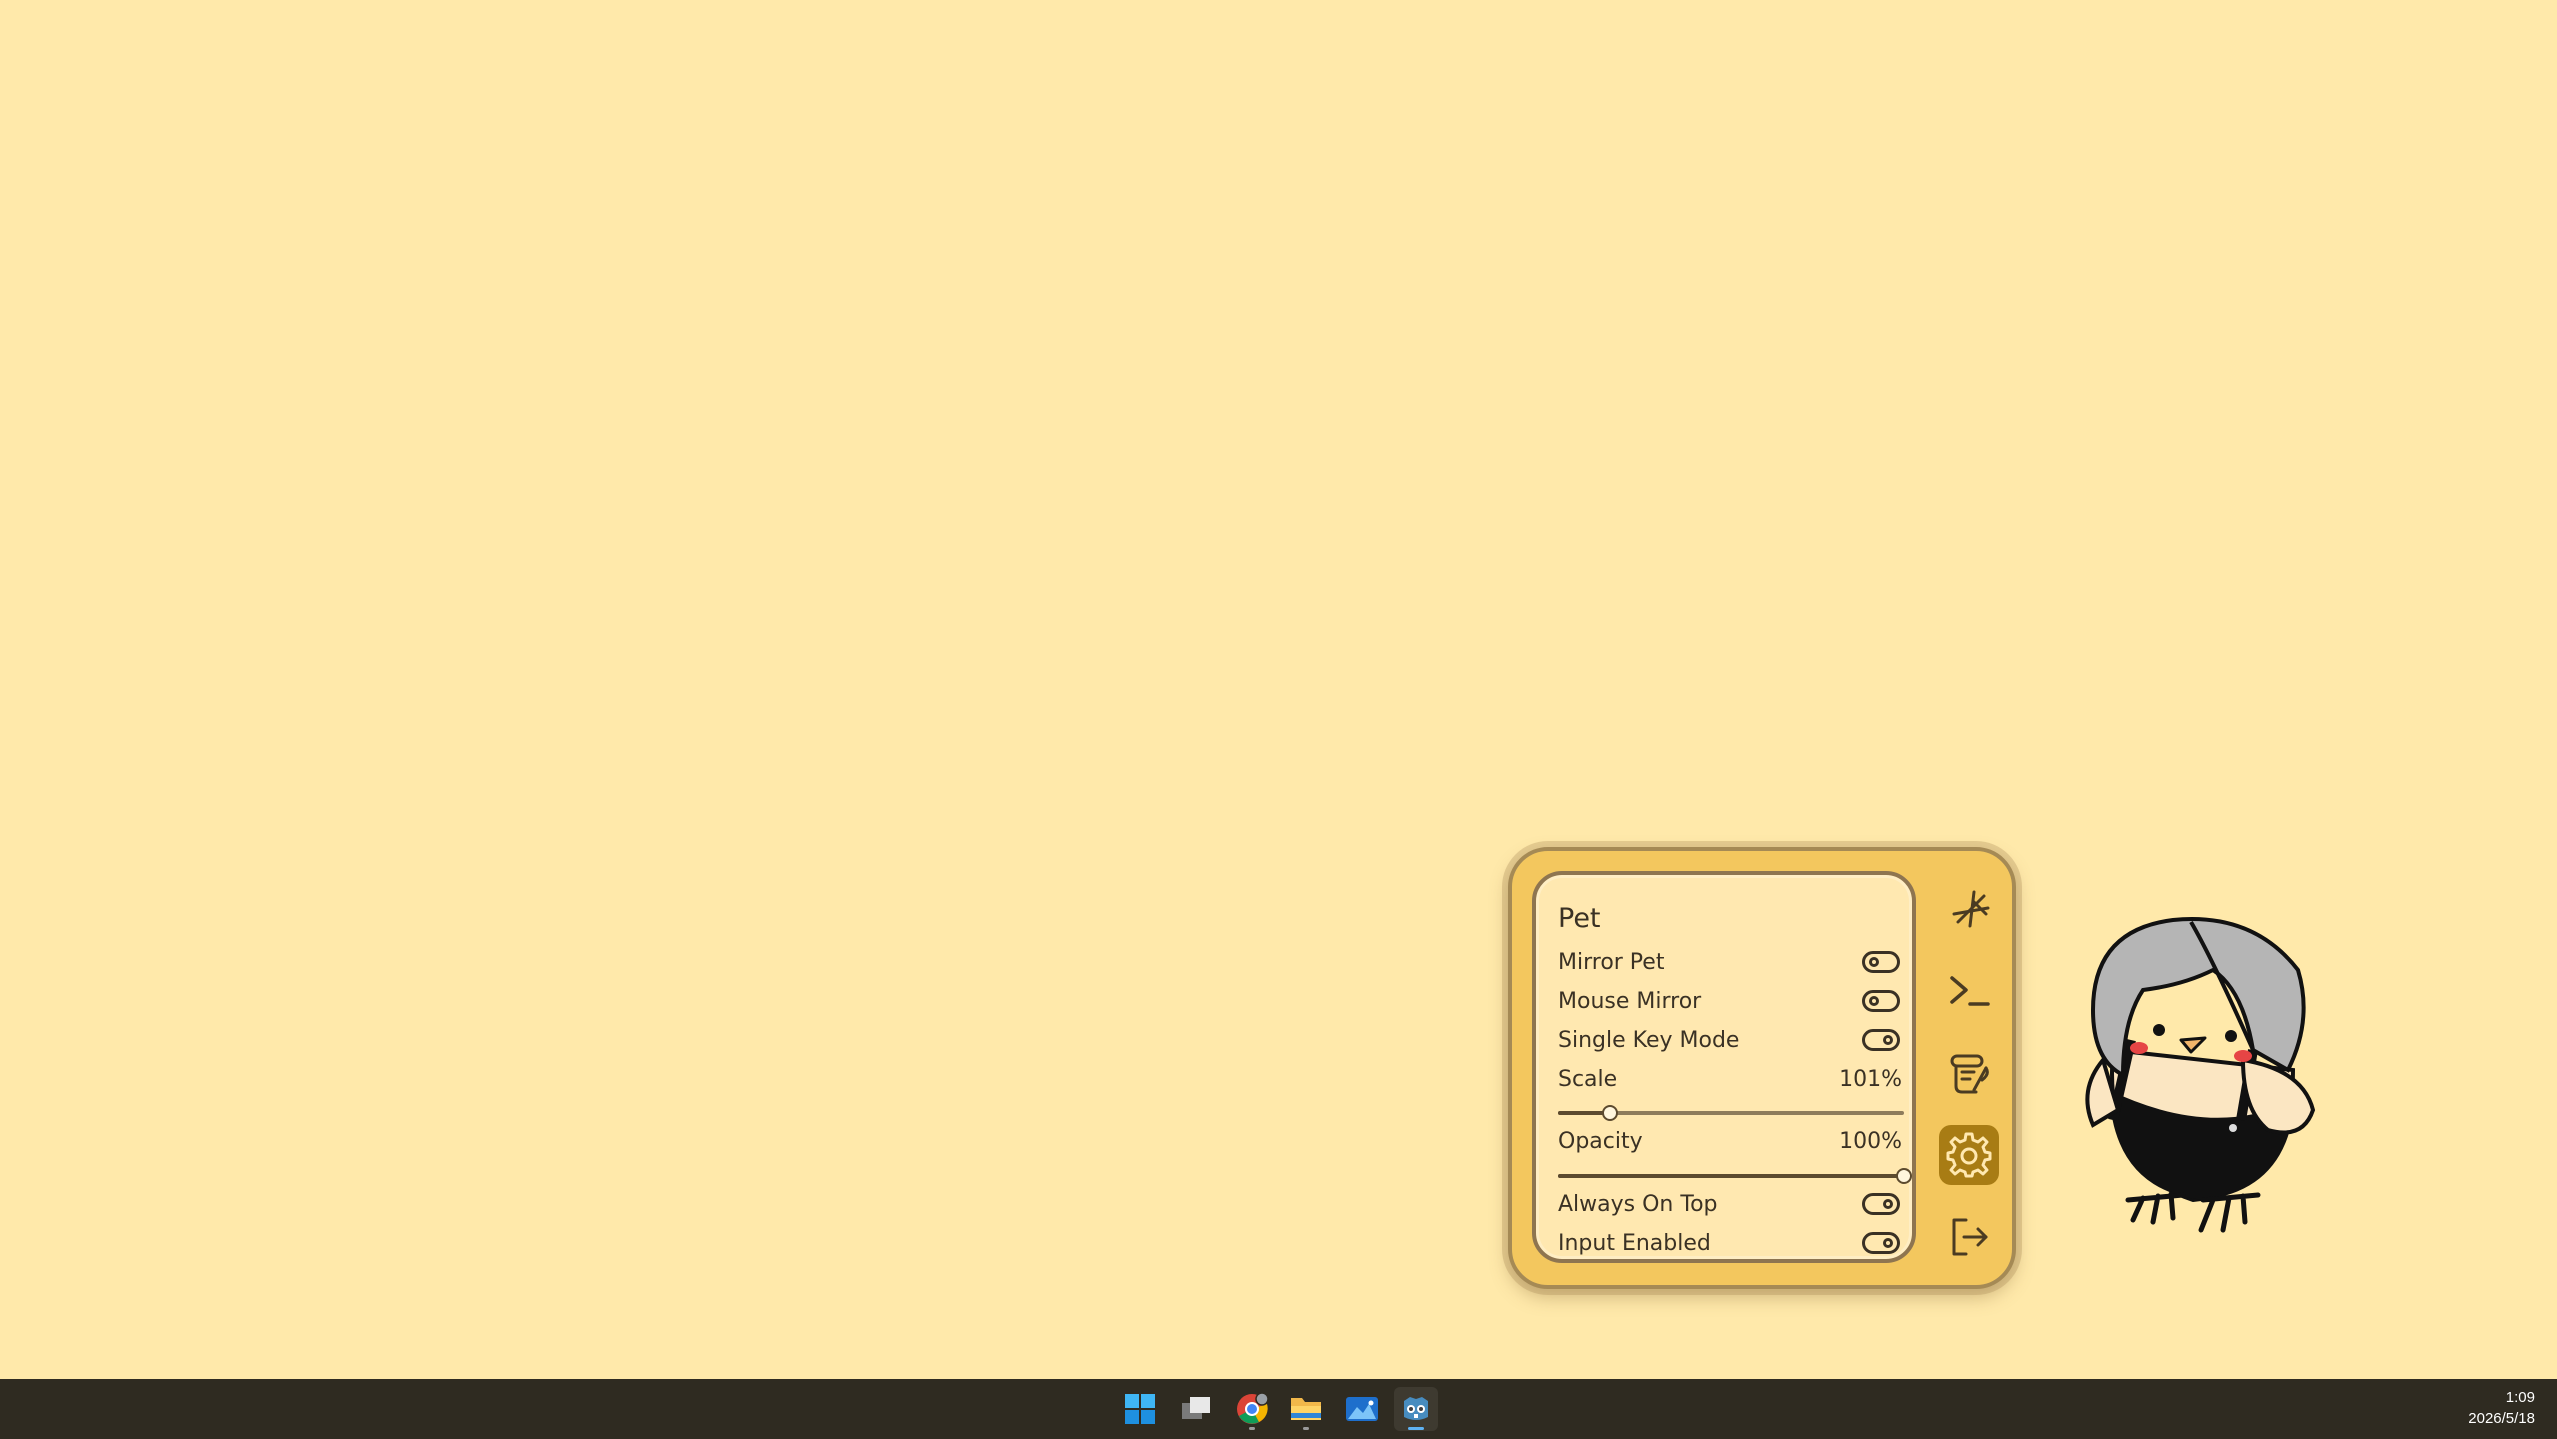 The width and height of the screenshot is (2557, 1439). I want to click on file-explorer-icon, so click(1306, 1409).